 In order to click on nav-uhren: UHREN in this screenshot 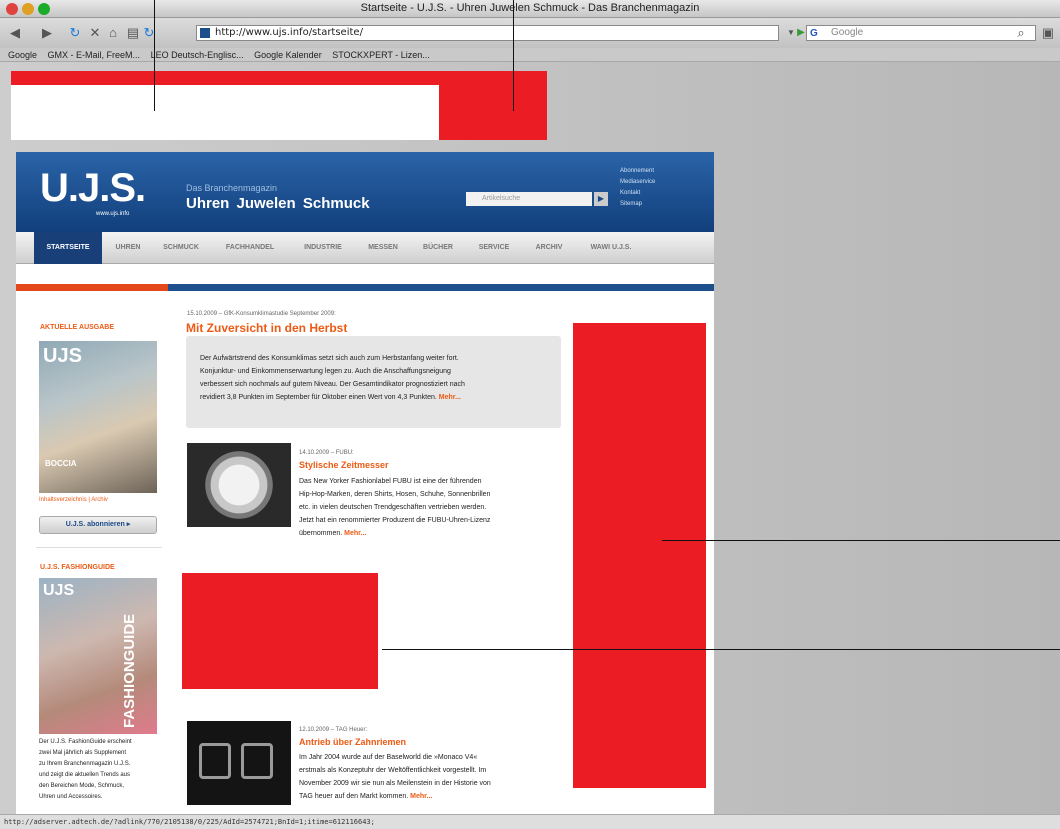, I will do `click(128, 248)`.